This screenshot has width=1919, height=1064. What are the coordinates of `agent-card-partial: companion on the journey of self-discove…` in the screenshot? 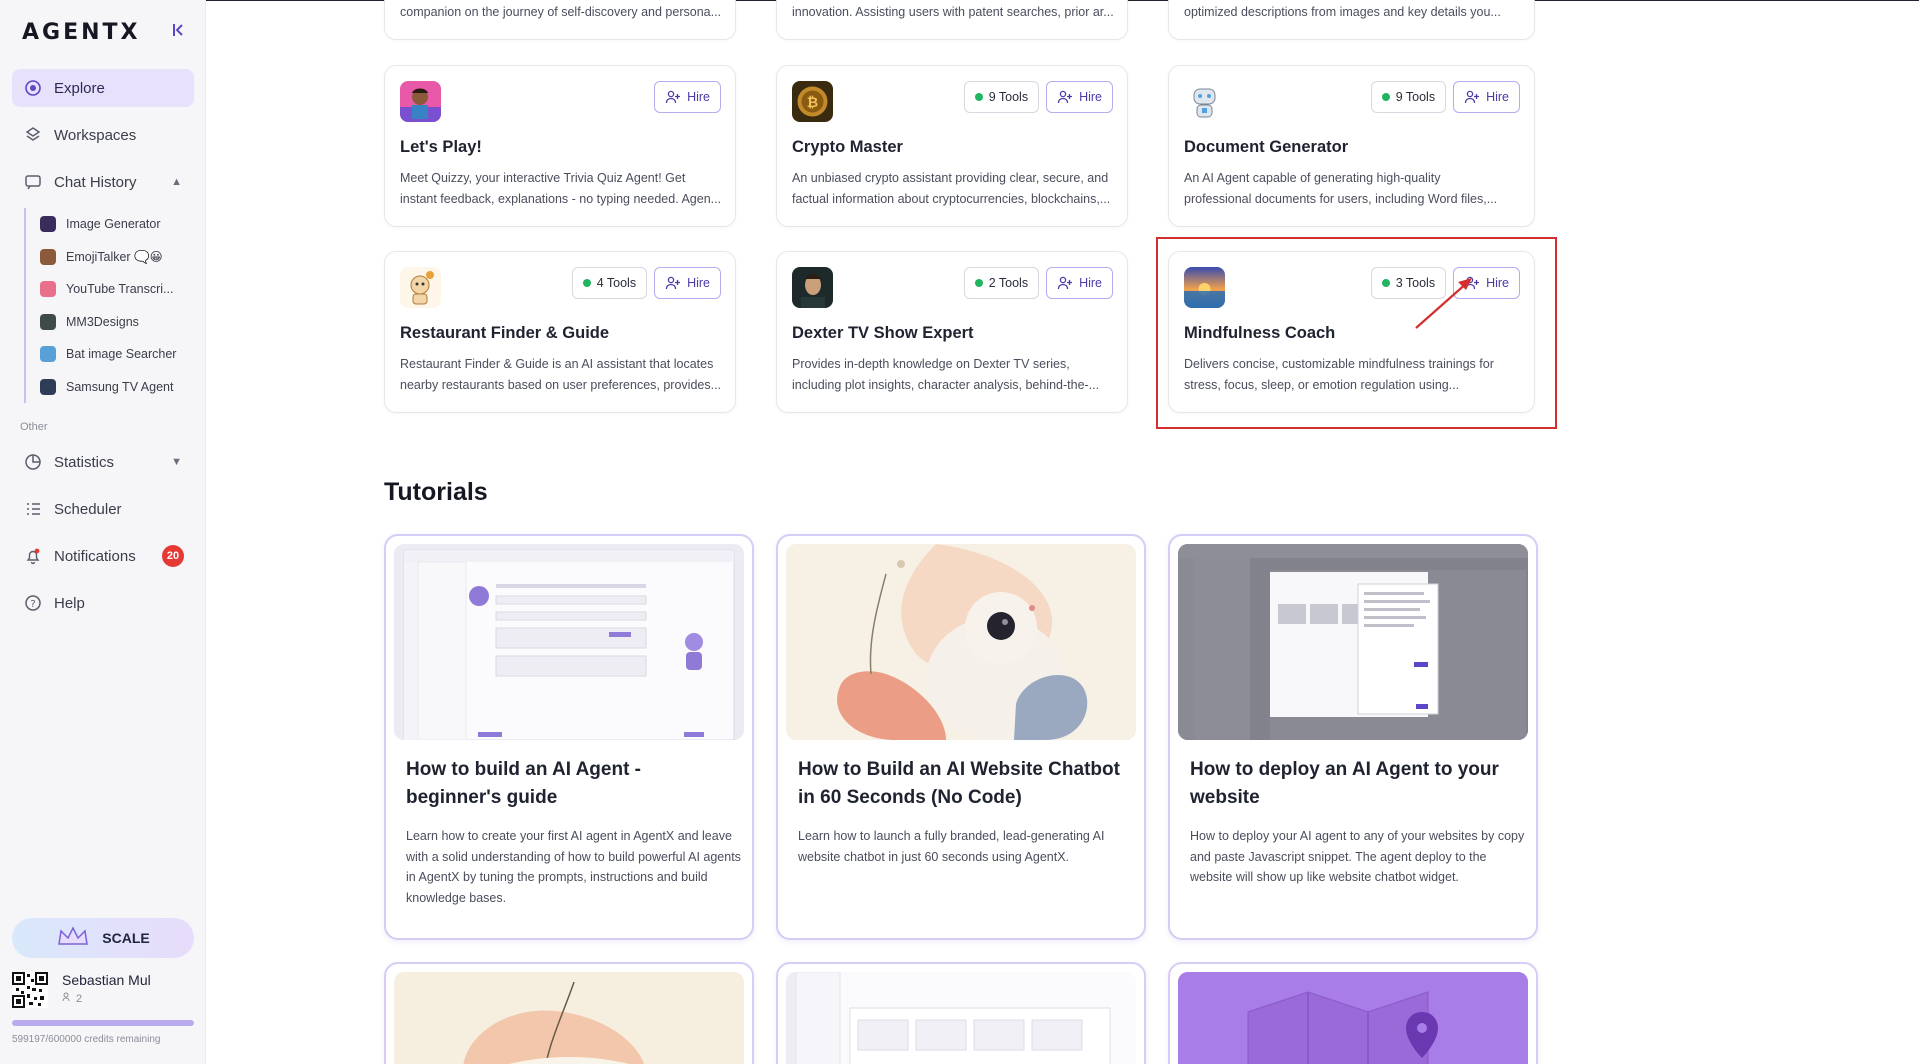 It's located at (560, 20).